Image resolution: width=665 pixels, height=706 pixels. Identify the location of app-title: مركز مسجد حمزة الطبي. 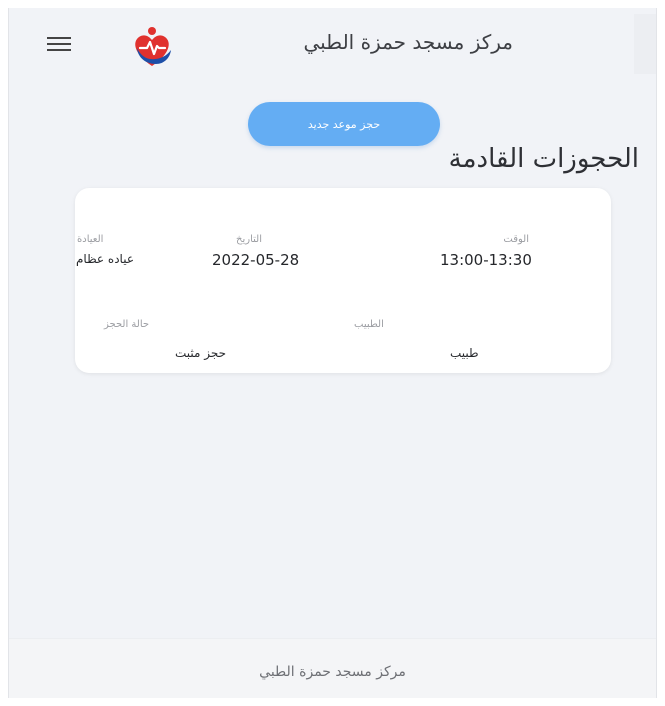
(408, 42).